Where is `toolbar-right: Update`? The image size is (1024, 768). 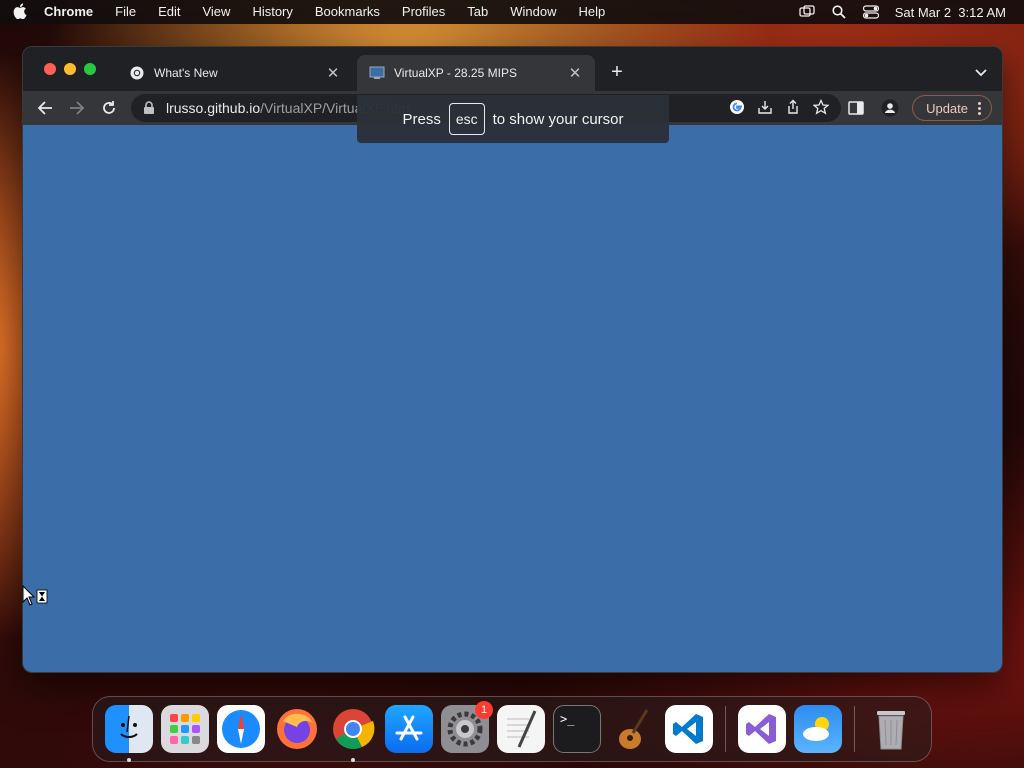 toolbar-right: Update is located at coordinates (918, 108).